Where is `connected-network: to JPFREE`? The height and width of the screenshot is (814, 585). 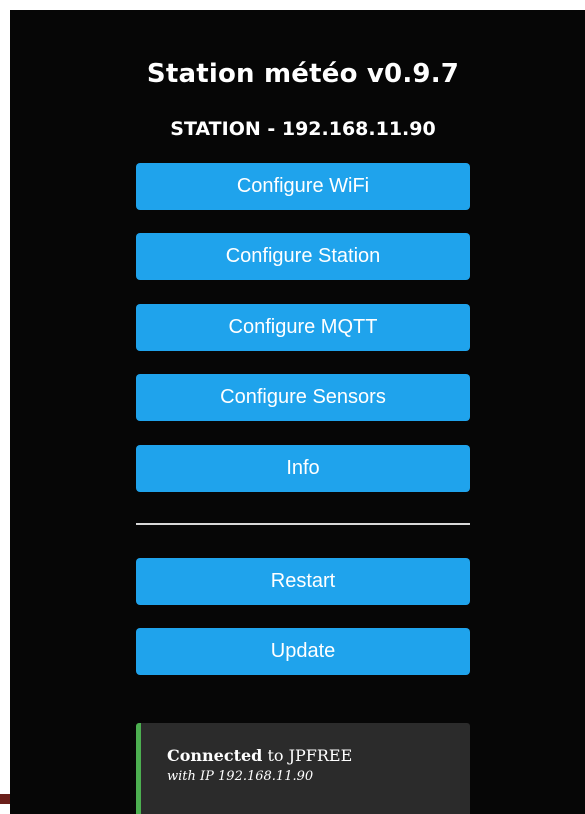 connected-network: to JPFREE is located at coordinates (307, 755).